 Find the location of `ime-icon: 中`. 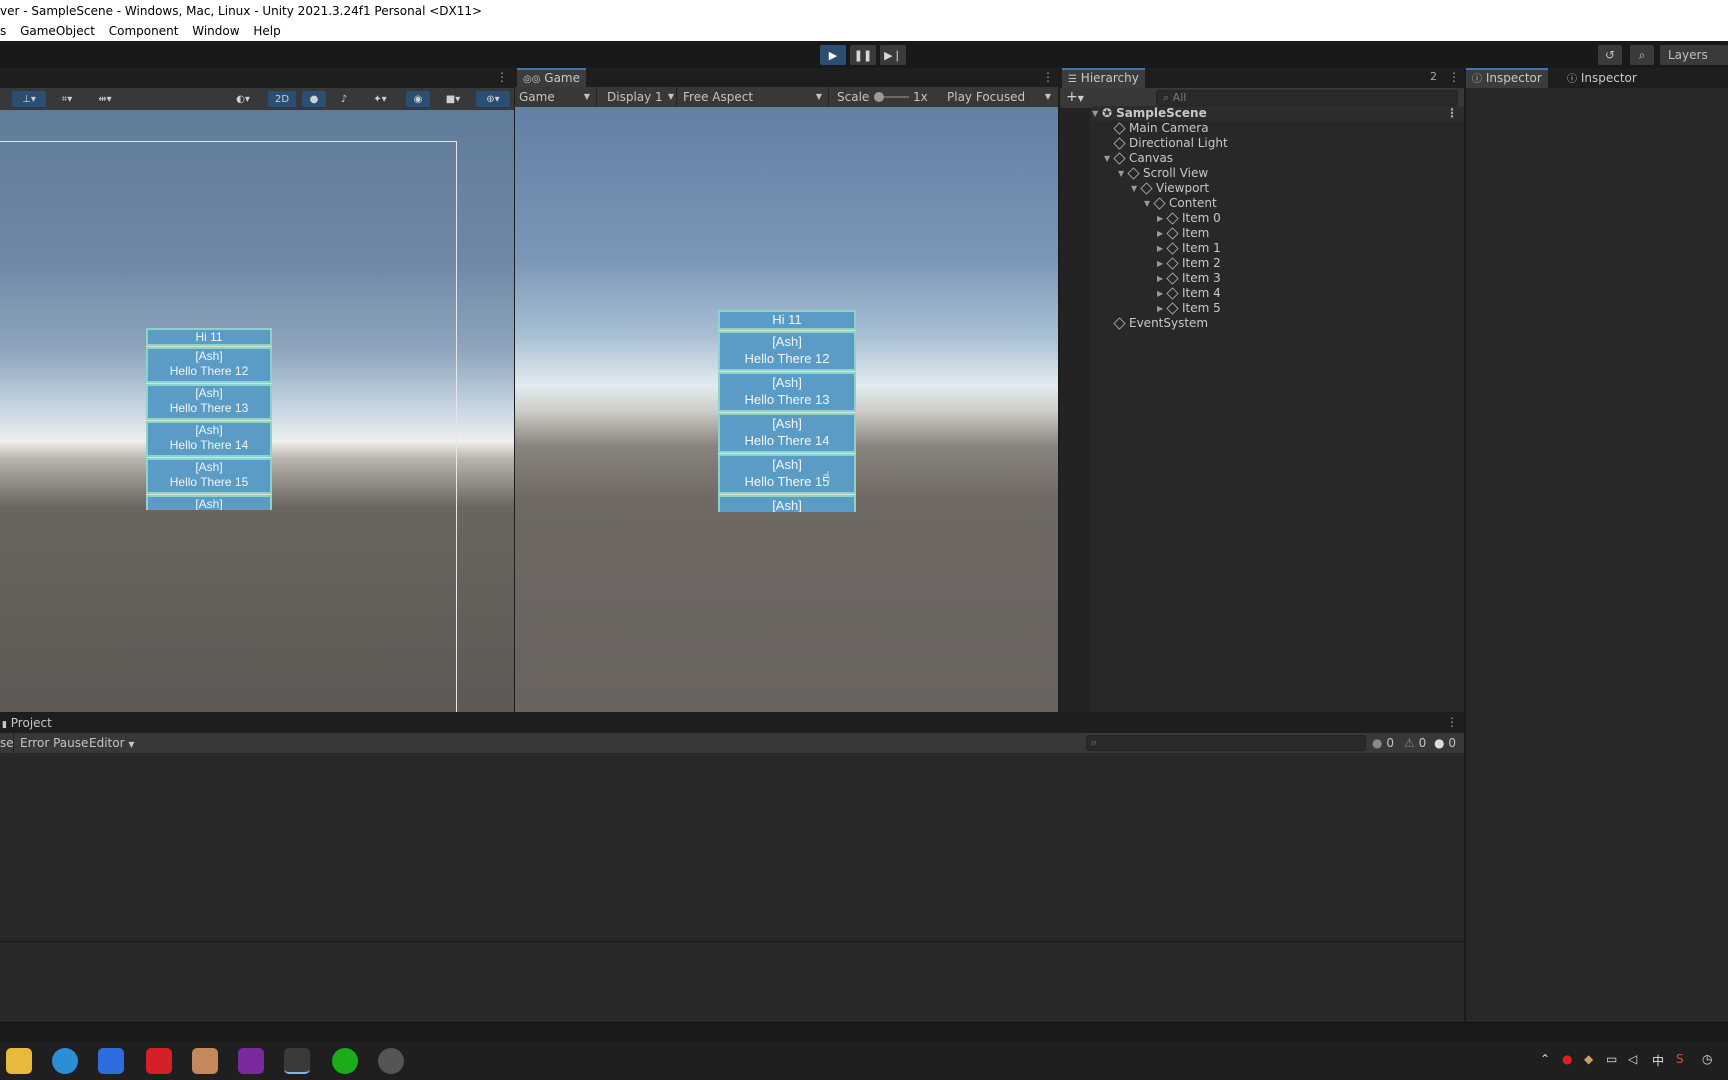

ime-icon: 中 is located at coordinates (1658, 1060).